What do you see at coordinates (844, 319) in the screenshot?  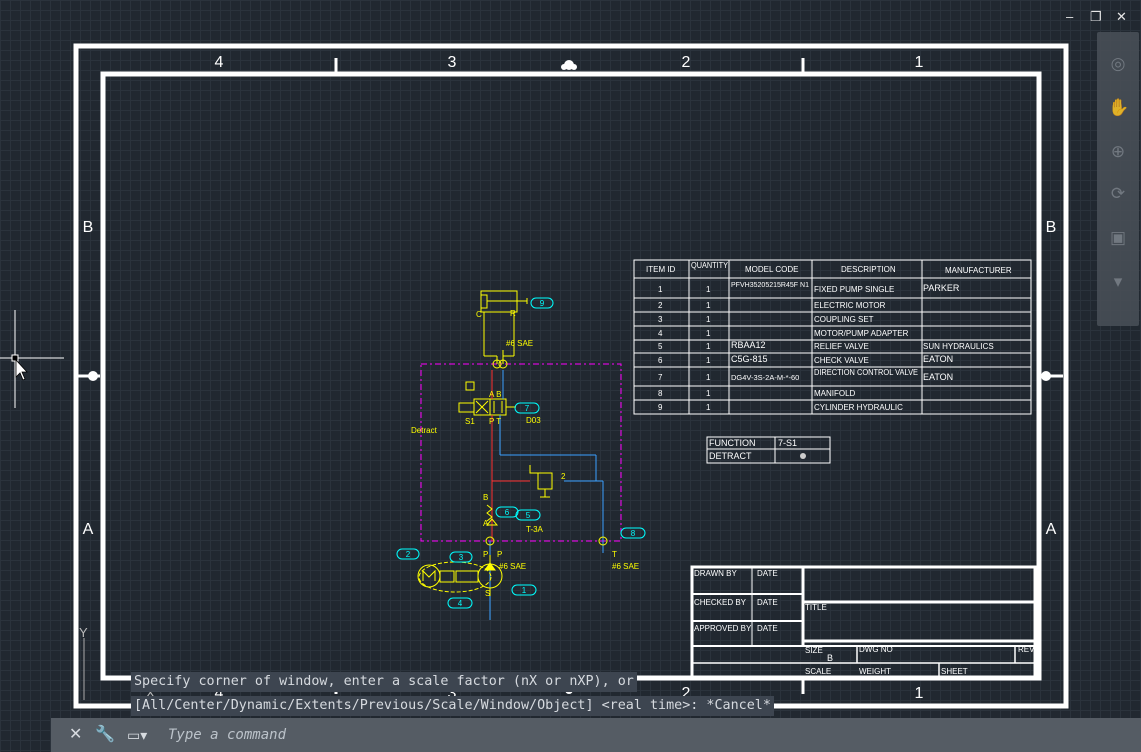 I see `bom-cell: COUPLING SET` at bounding box center [844, 319].